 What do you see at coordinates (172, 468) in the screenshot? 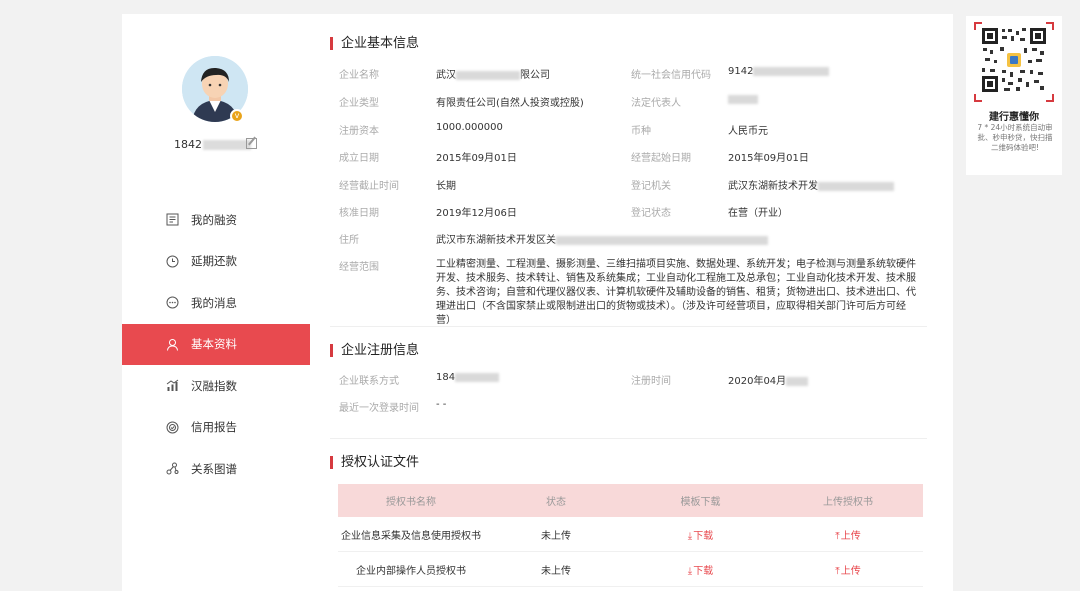
I see `graph-icon` at bounding box center [172, 468].